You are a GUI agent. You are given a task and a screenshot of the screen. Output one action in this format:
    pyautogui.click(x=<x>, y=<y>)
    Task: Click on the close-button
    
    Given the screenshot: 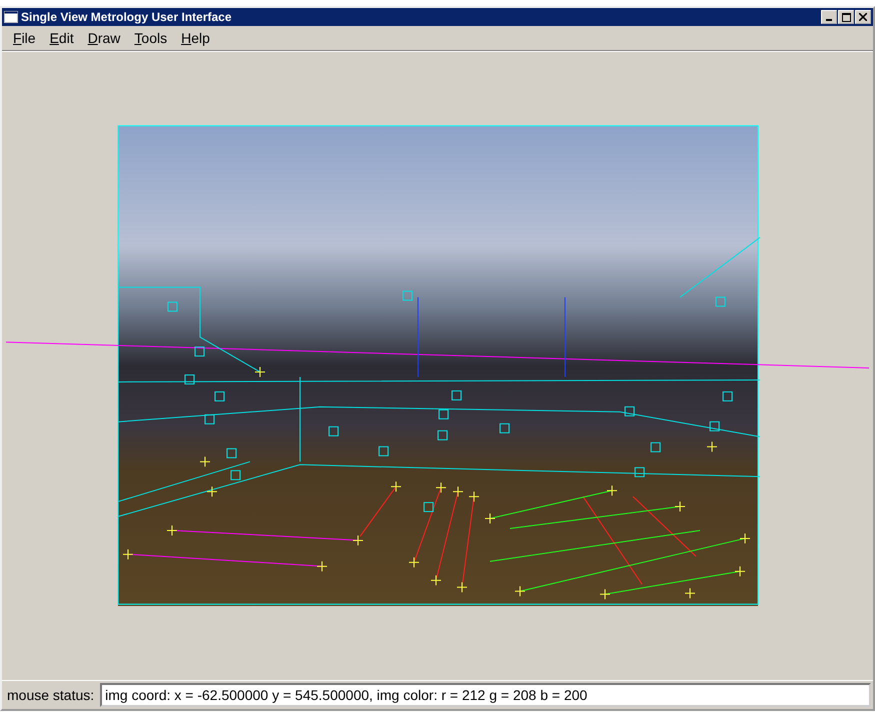 What is the action you would take?
    pyautogui.click(x=863, y=17)
    